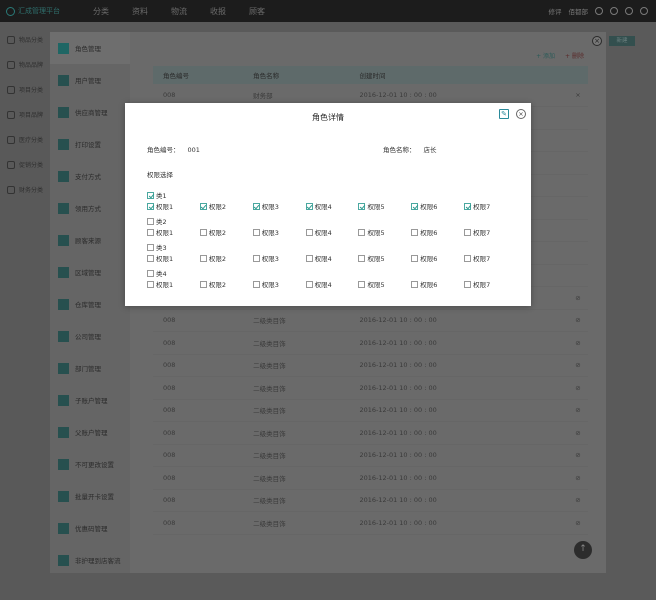 This screenshot has width=656, height=600. I want to click on category-checkbox: 类1, so click(157, 195).